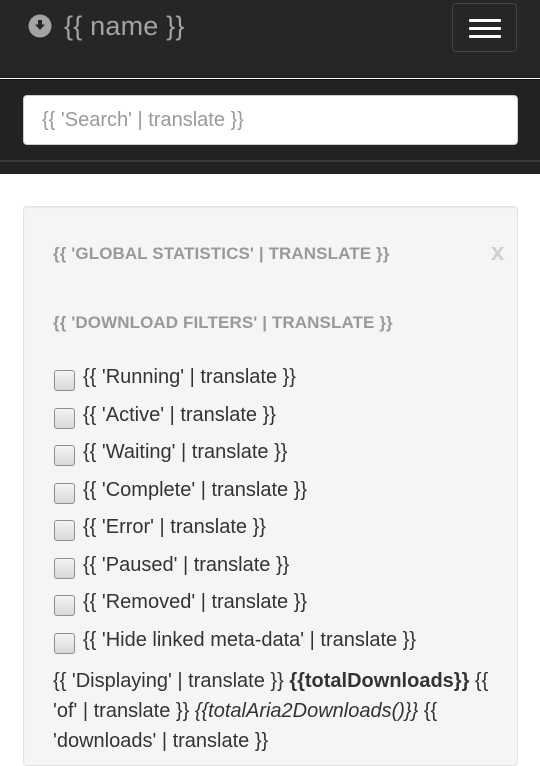 The image size is (540, 766). Describe the element at coordinates (221, 253) in the screenshot. I see `global-statistics-title: {{ 'GLOBAL STATISTICS' | TRANSLATE }}` at that location.